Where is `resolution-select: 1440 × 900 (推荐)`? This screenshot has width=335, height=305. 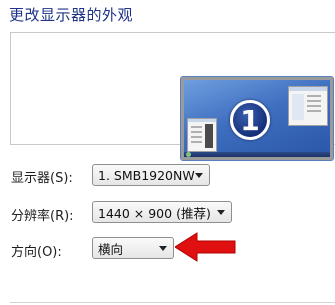 resolution-select: 1440 × 900 (推荐) is located at coordinates (162, 212).